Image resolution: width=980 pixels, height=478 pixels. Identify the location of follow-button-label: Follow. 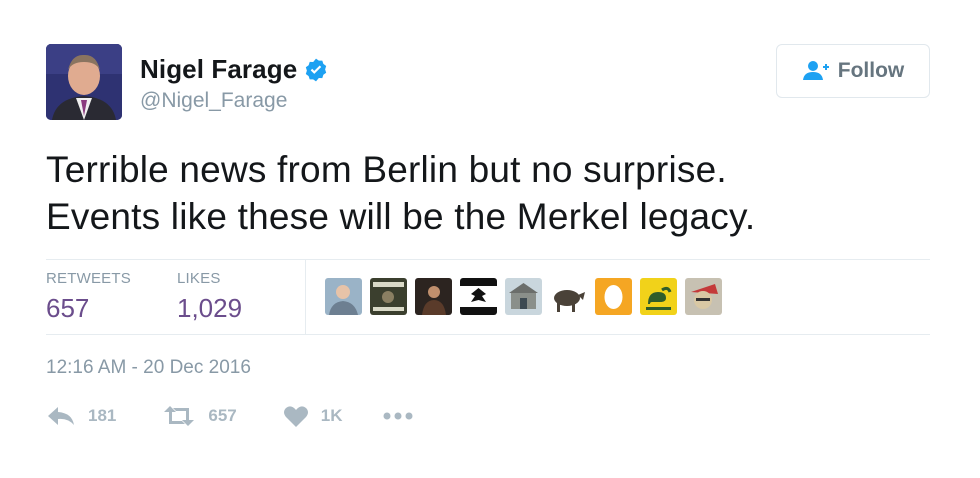
(871, 70).